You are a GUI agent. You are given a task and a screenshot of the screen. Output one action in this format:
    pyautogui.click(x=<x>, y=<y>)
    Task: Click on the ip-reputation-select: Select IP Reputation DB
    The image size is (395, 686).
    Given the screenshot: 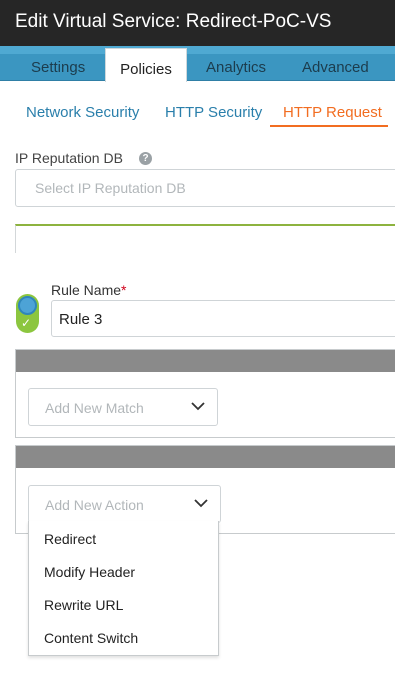 What is the action you would take?
    pyautogui.click(x=205, y=188)
    